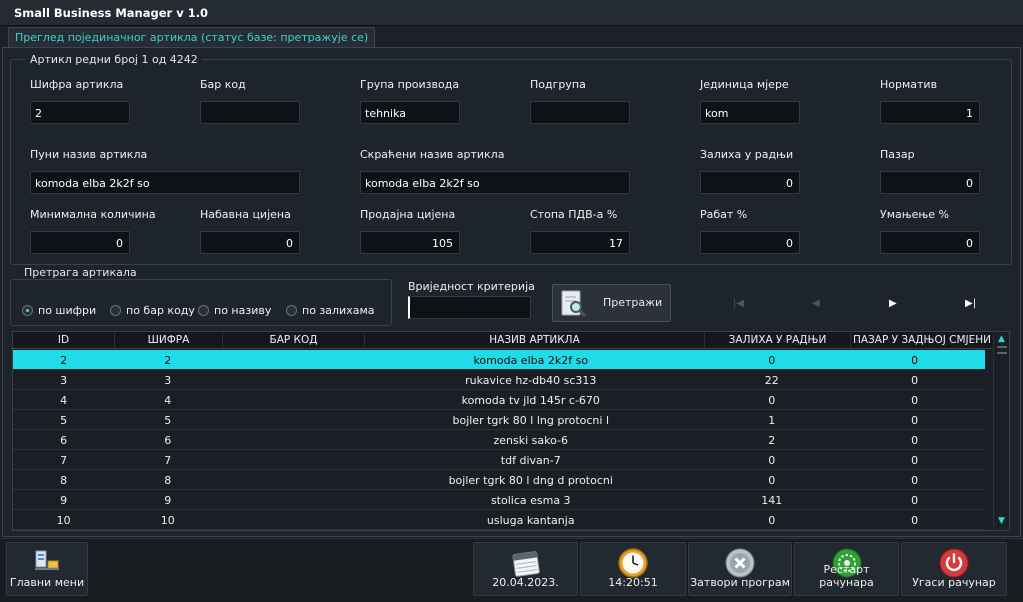  What do you see at coordinates (64, 400) in the screenshot?
I see `table-cell: 4` at bounding box center [64, 400].